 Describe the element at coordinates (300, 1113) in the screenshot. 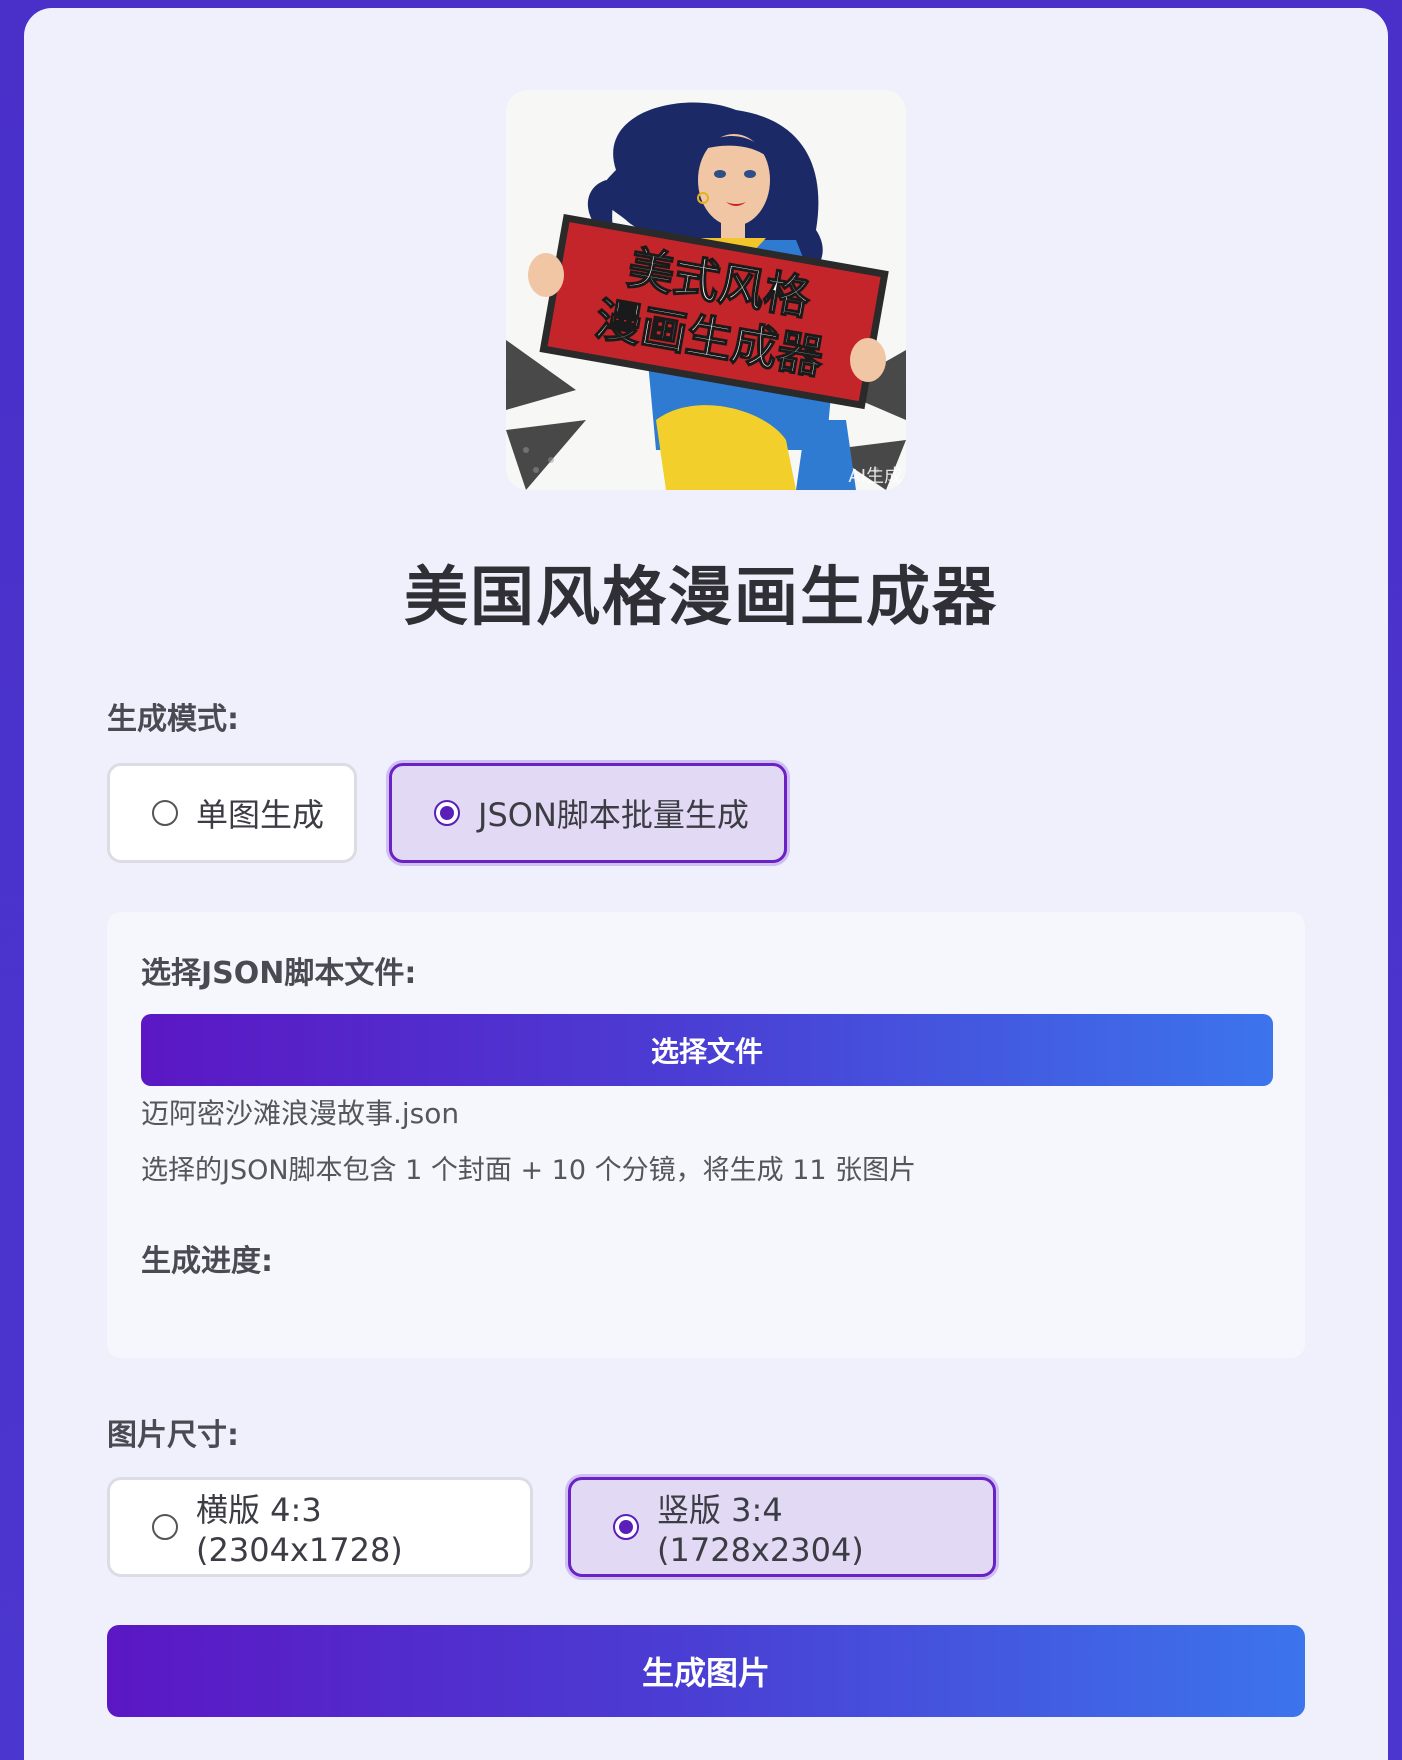

I see `selected-file-name: 迈阿密沙滩浪漫故事.json` at that location.